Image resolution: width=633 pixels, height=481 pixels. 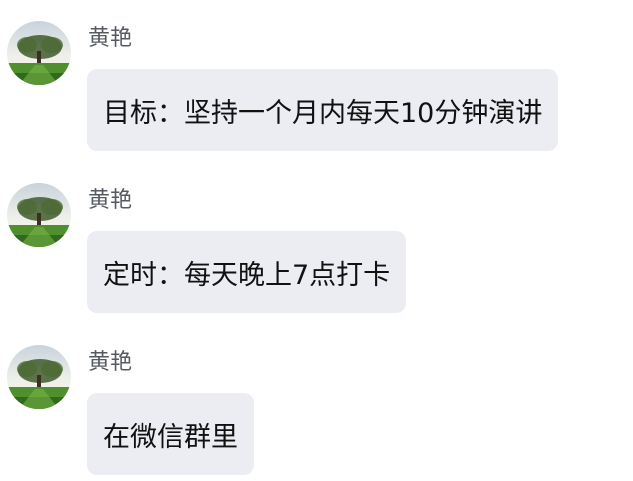 I want to click on message-bubble: 定时：每天晚上7点打卡, so click(x=247, y=272).